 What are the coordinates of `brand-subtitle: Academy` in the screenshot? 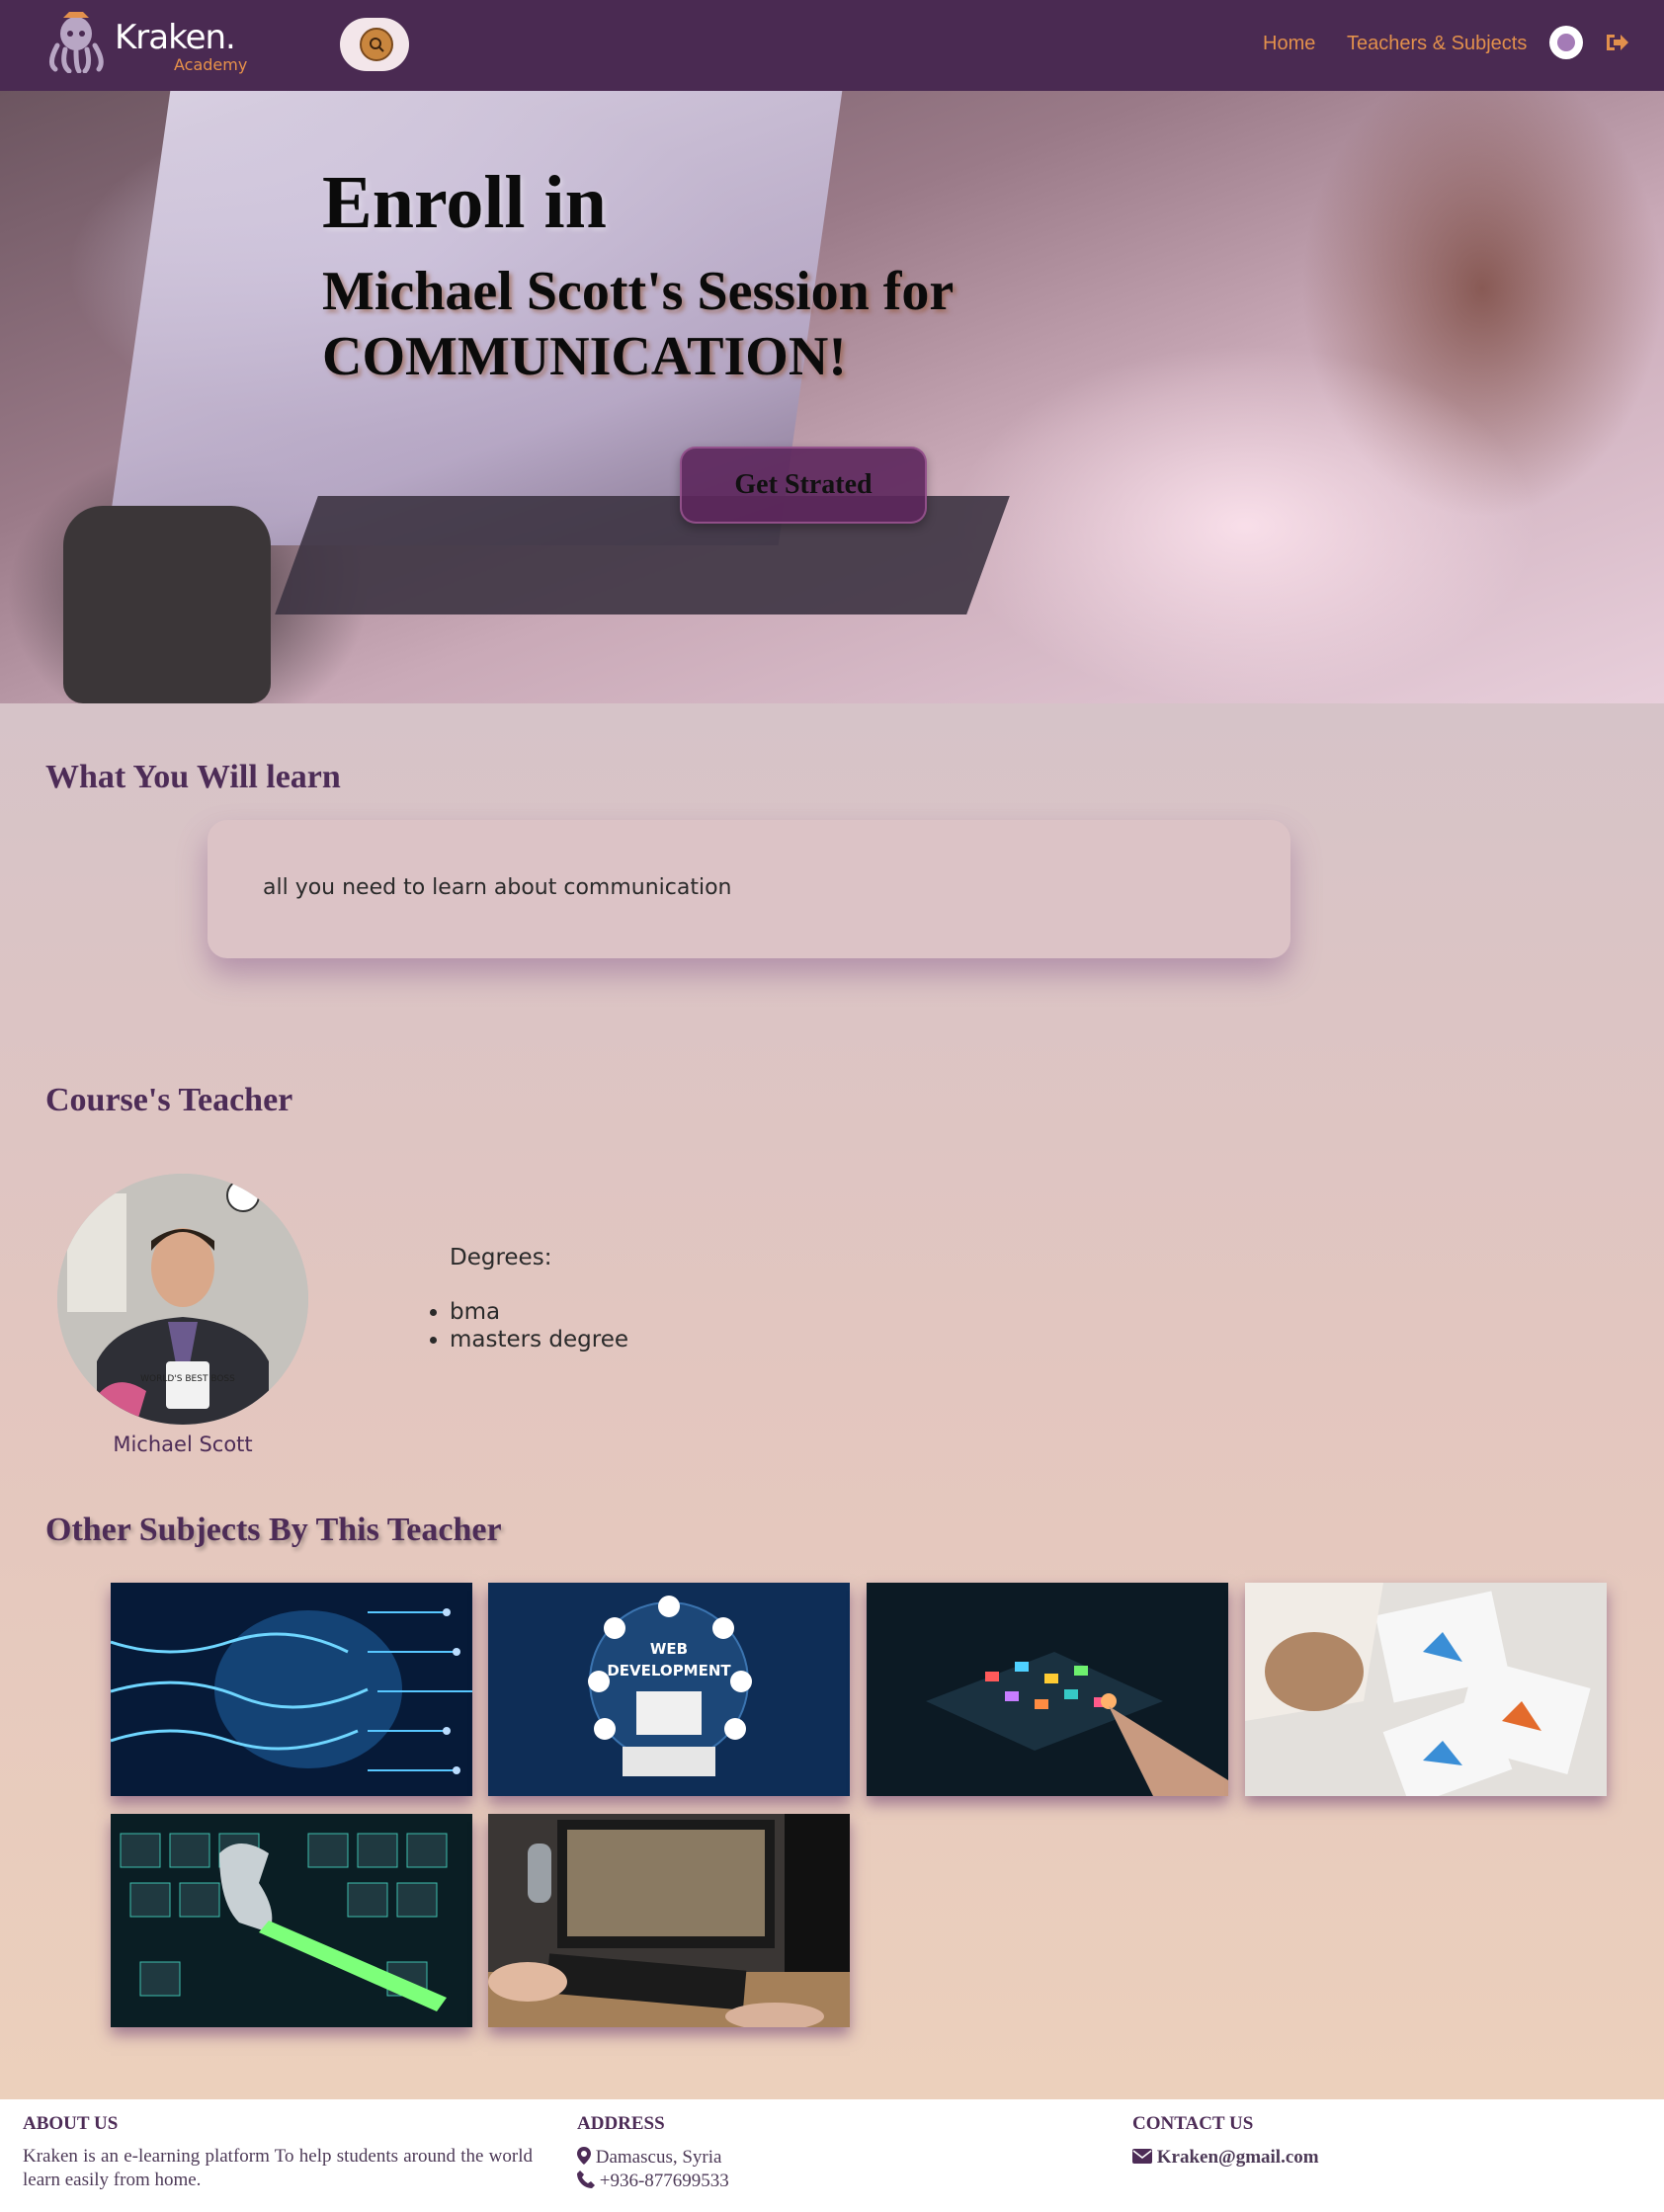 It's located at (211, 64).